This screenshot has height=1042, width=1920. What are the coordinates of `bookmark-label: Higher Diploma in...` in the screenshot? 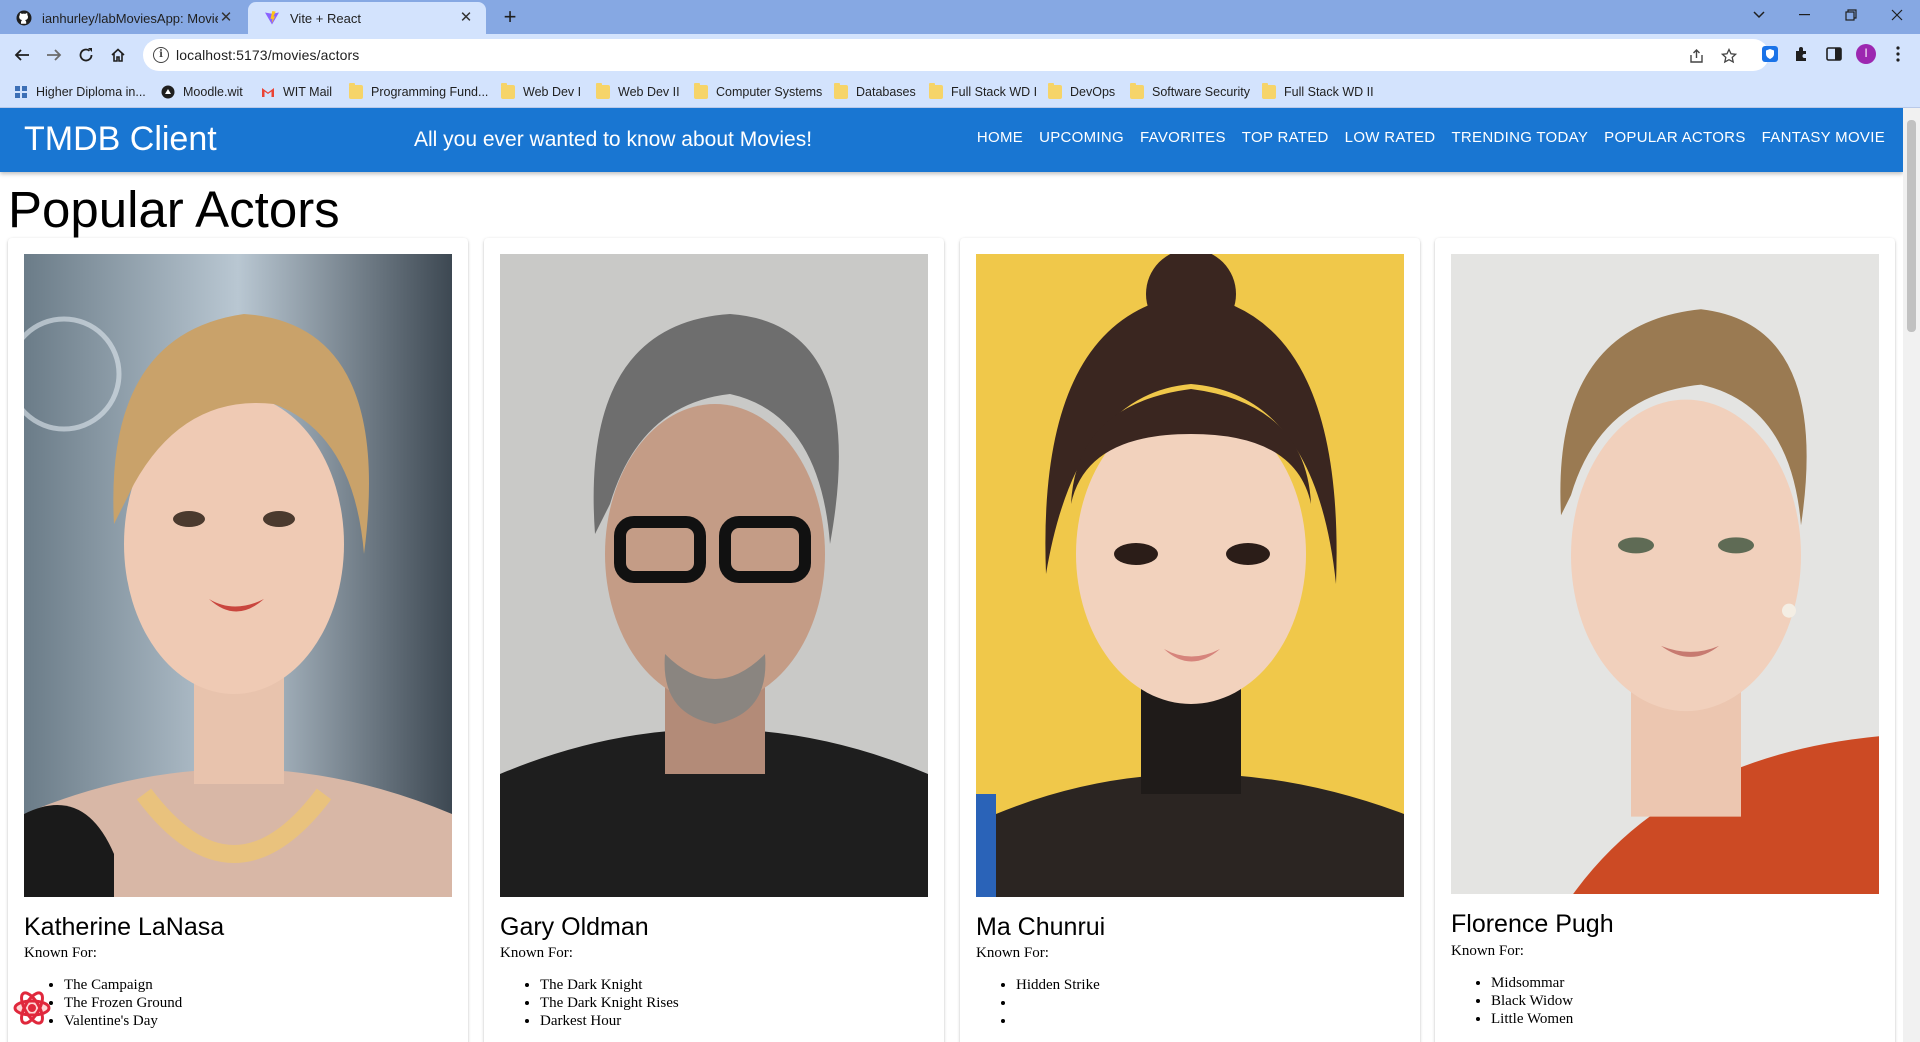 It's located at (91, 92).